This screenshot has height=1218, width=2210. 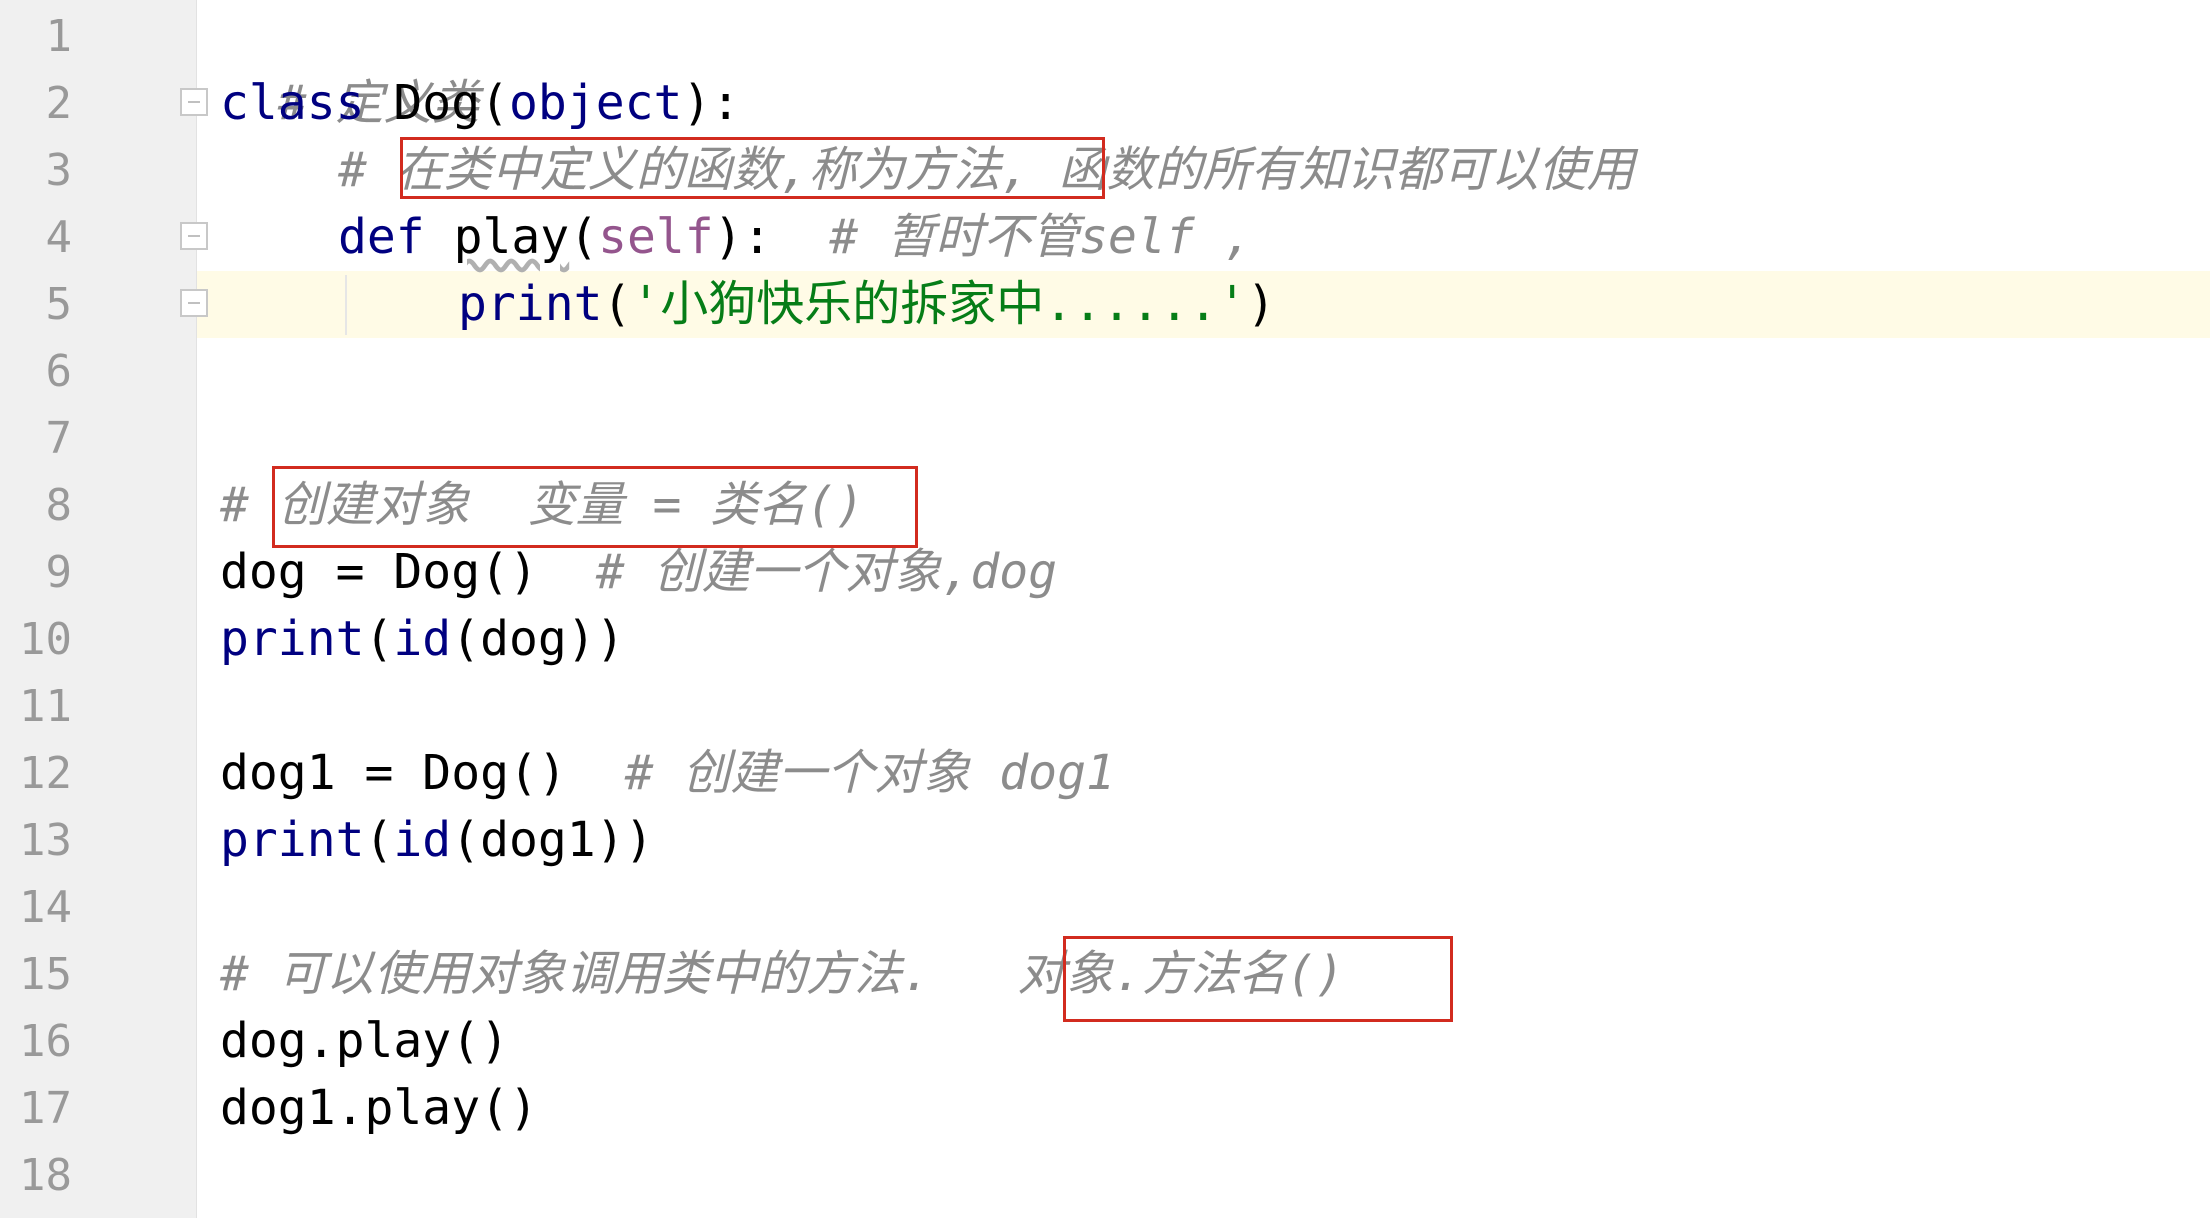 I want to click on fold-toggle-class, so click(x=194, y=102).